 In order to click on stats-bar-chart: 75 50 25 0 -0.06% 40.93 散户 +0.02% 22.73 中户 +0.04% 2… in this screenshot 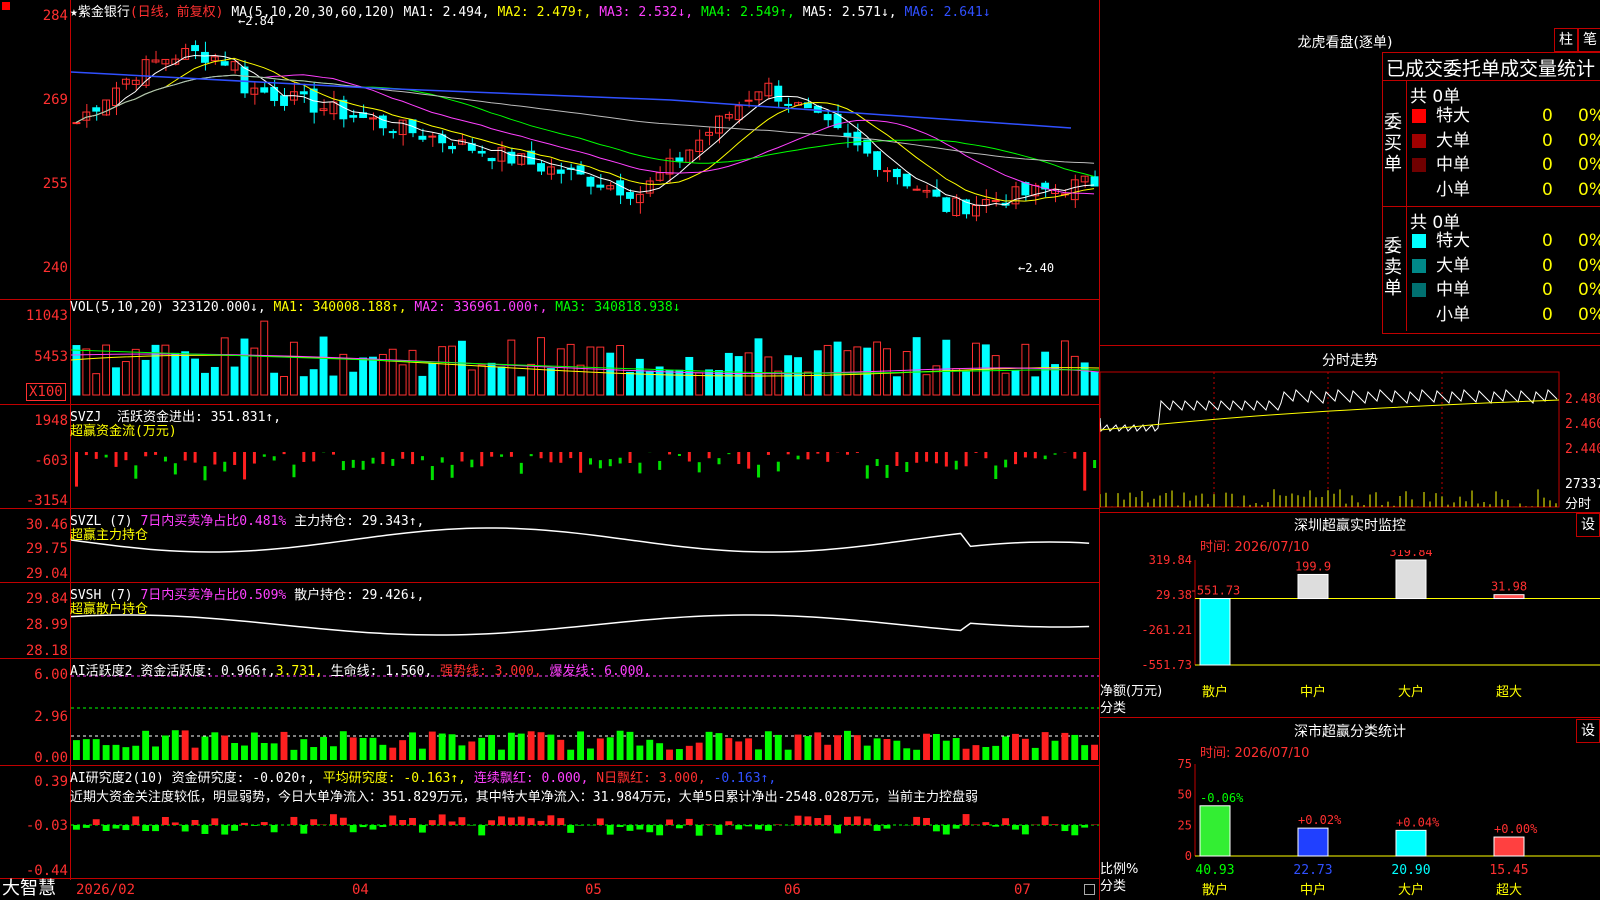, I will do `click(1350, 828)`.